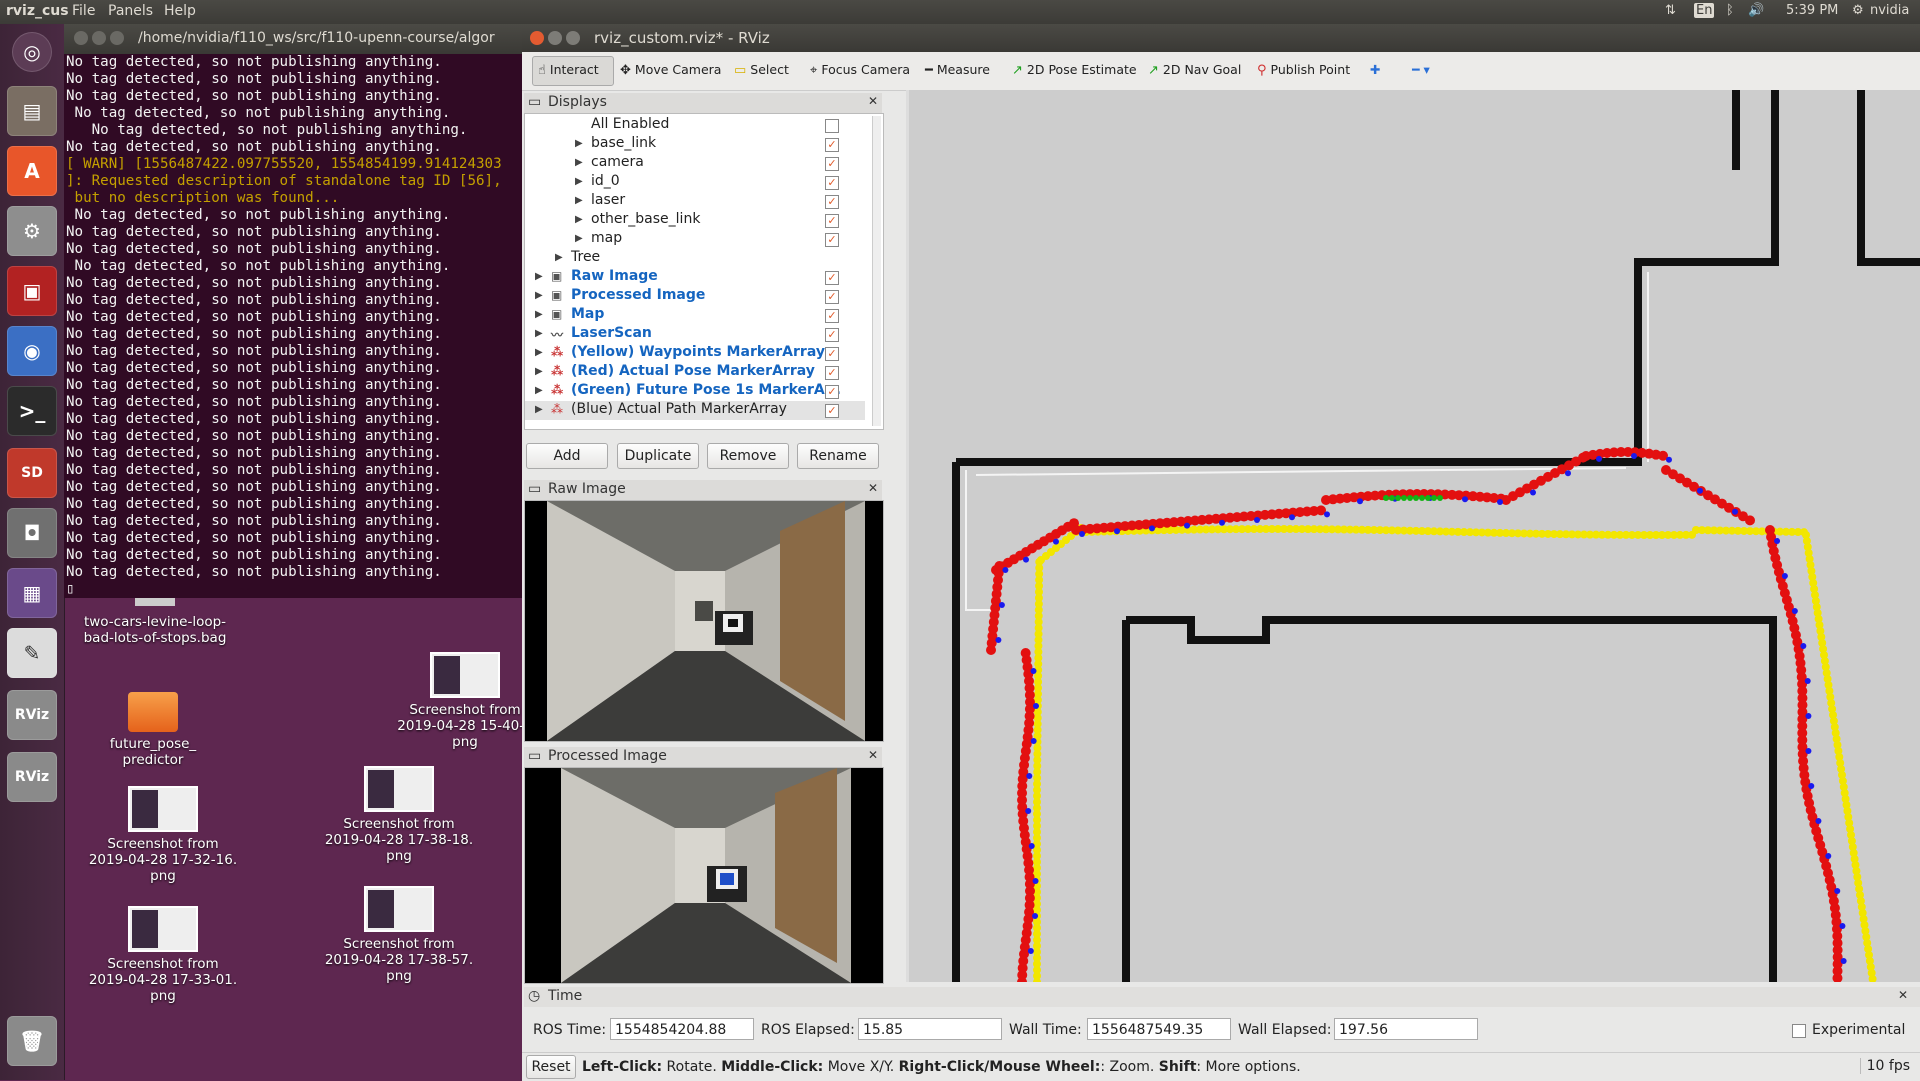 The width and height of the screenshot is (1920, 1081). Describe the element at coordinates (1812, 10) in the screenshot. I see `clock: 5:39 PM` at that location.